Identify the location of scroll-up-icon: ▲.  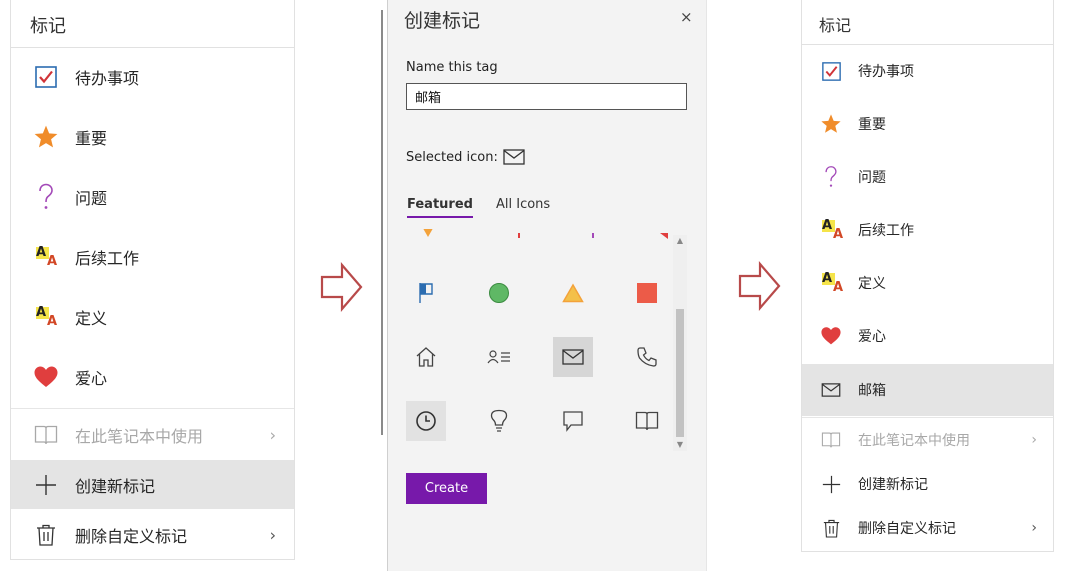
(680, 240).